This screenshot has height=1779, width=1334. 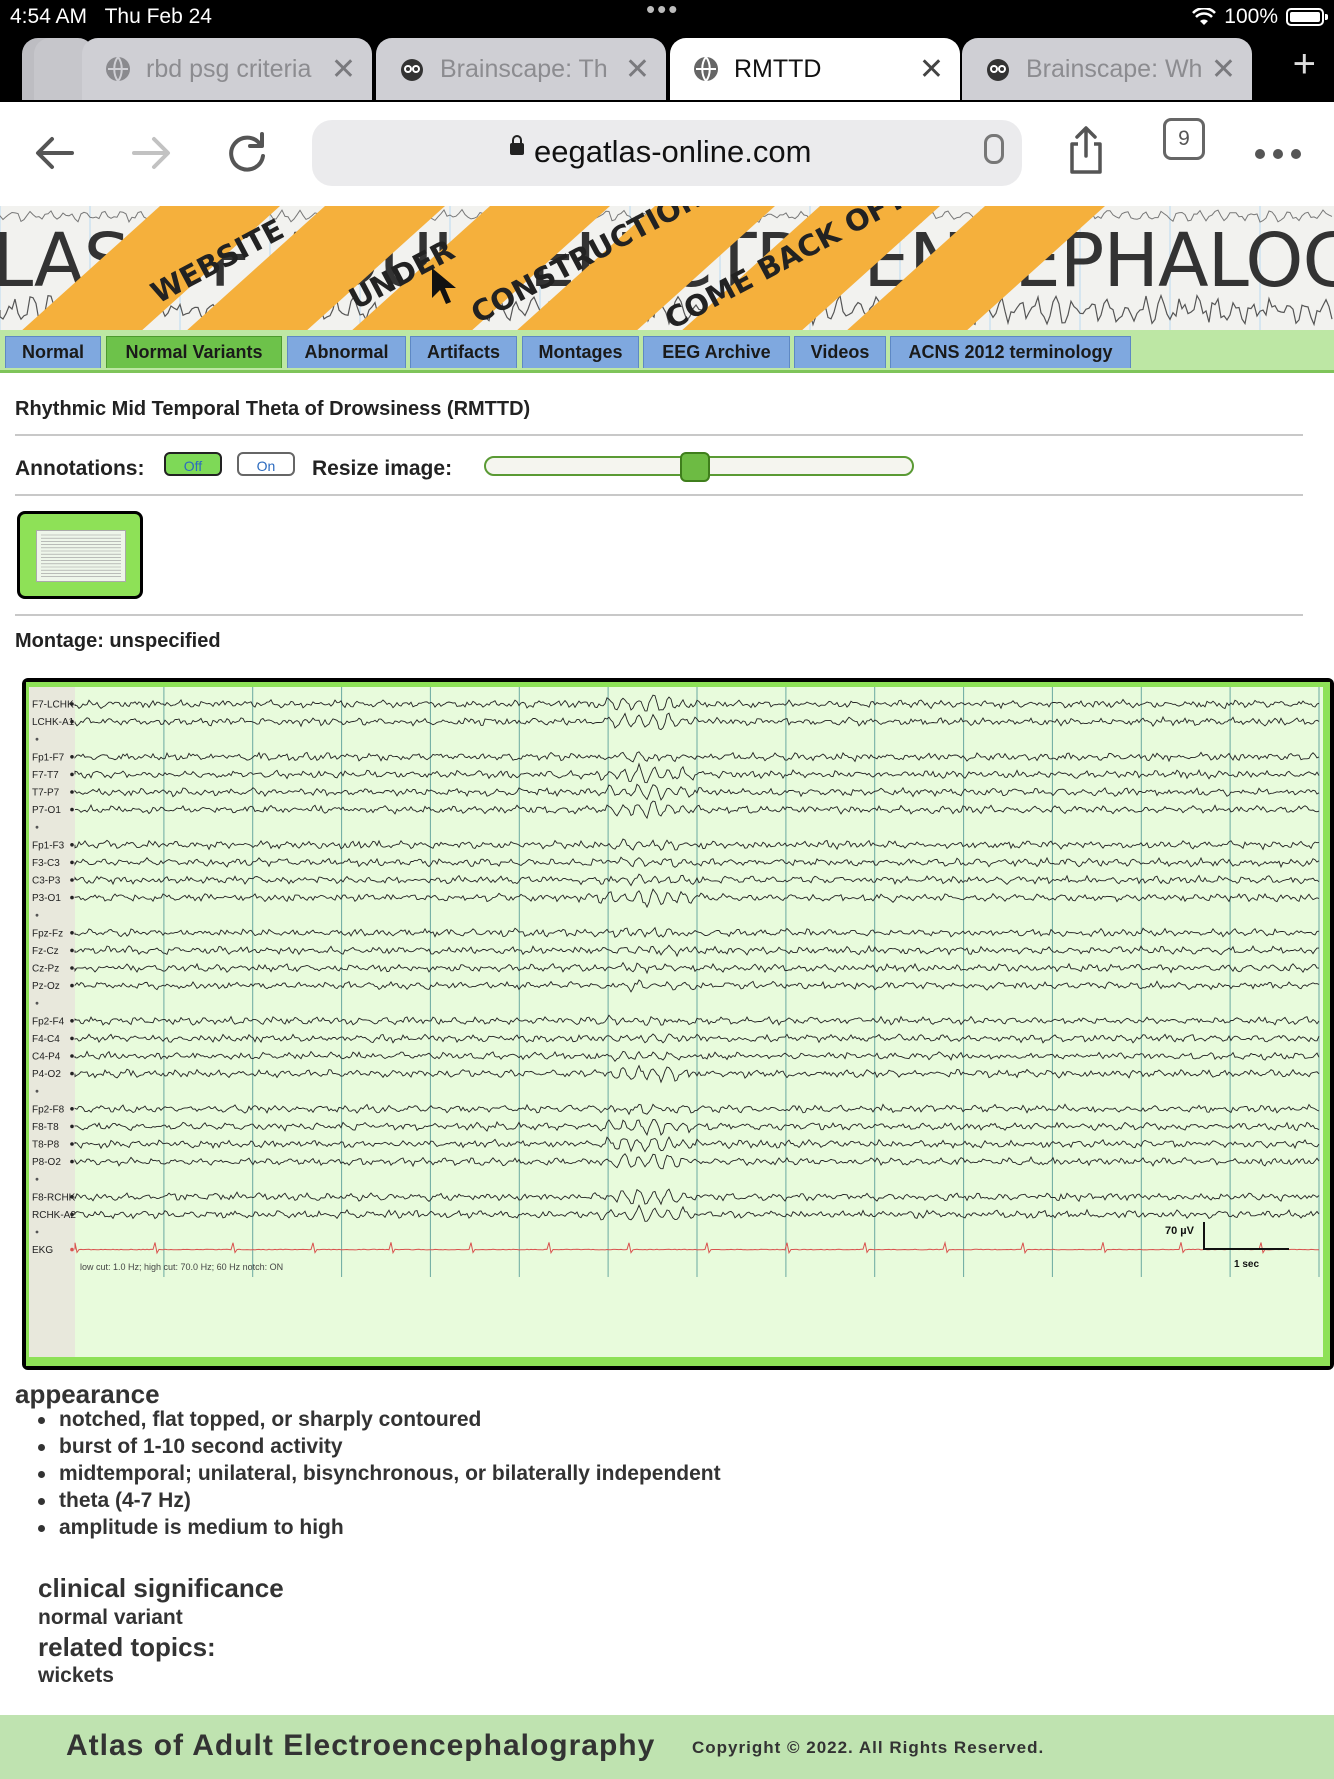 I want to click on thumbnail-traces, so click(x=81, y=555).